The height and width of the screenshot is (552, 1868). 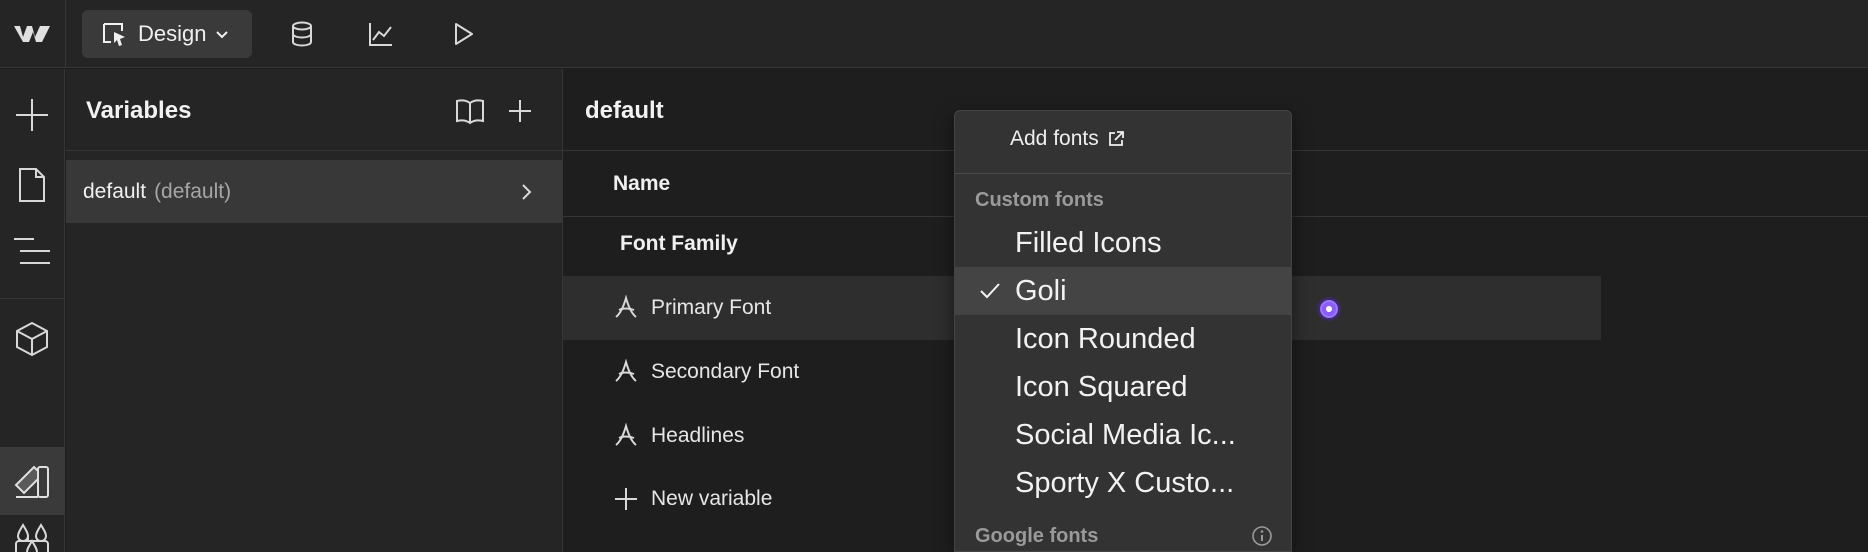 What do you see at coordinates (520, 111) in the screenshot?
I see `add-collection-plus-icon` at bounding box center [520, 111].